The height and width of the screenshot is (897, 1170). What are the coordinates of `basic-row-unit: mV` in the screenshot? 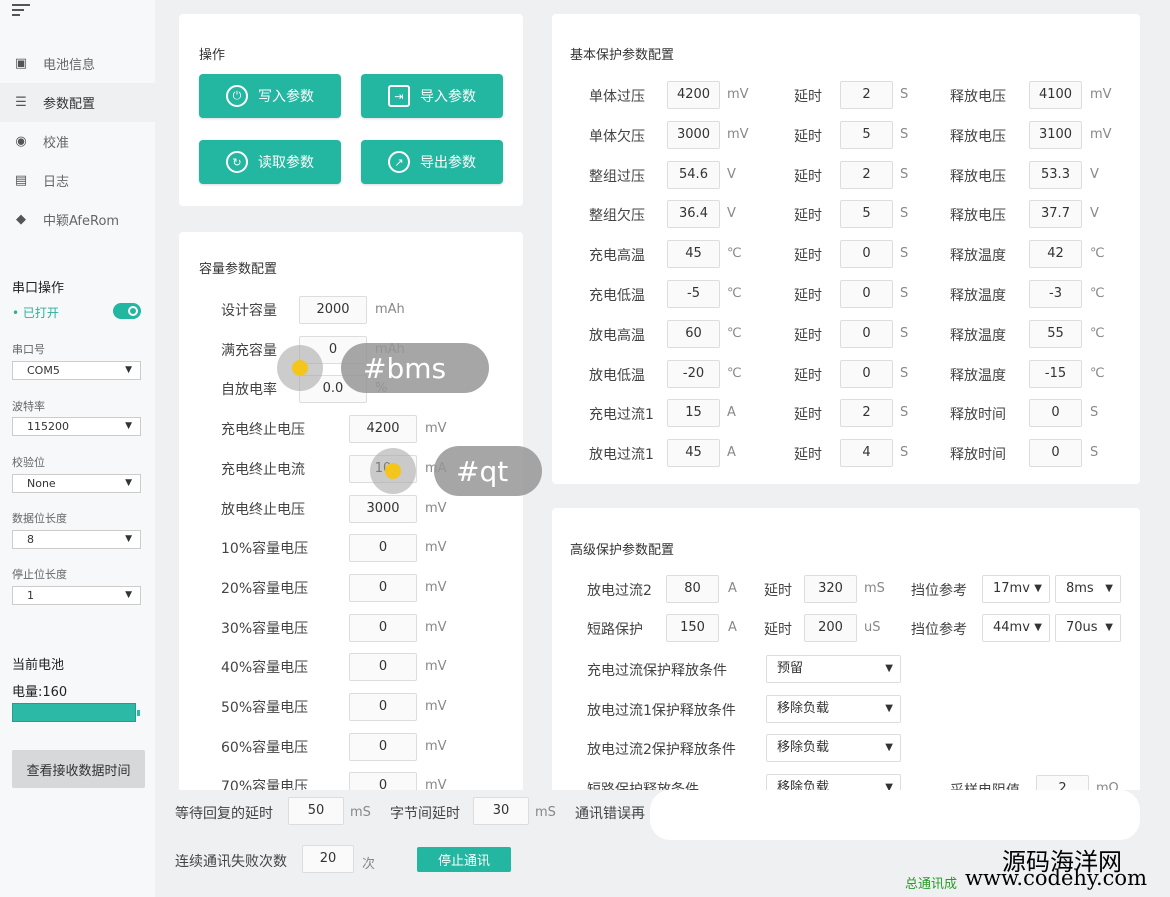 It's located at (738, 134).